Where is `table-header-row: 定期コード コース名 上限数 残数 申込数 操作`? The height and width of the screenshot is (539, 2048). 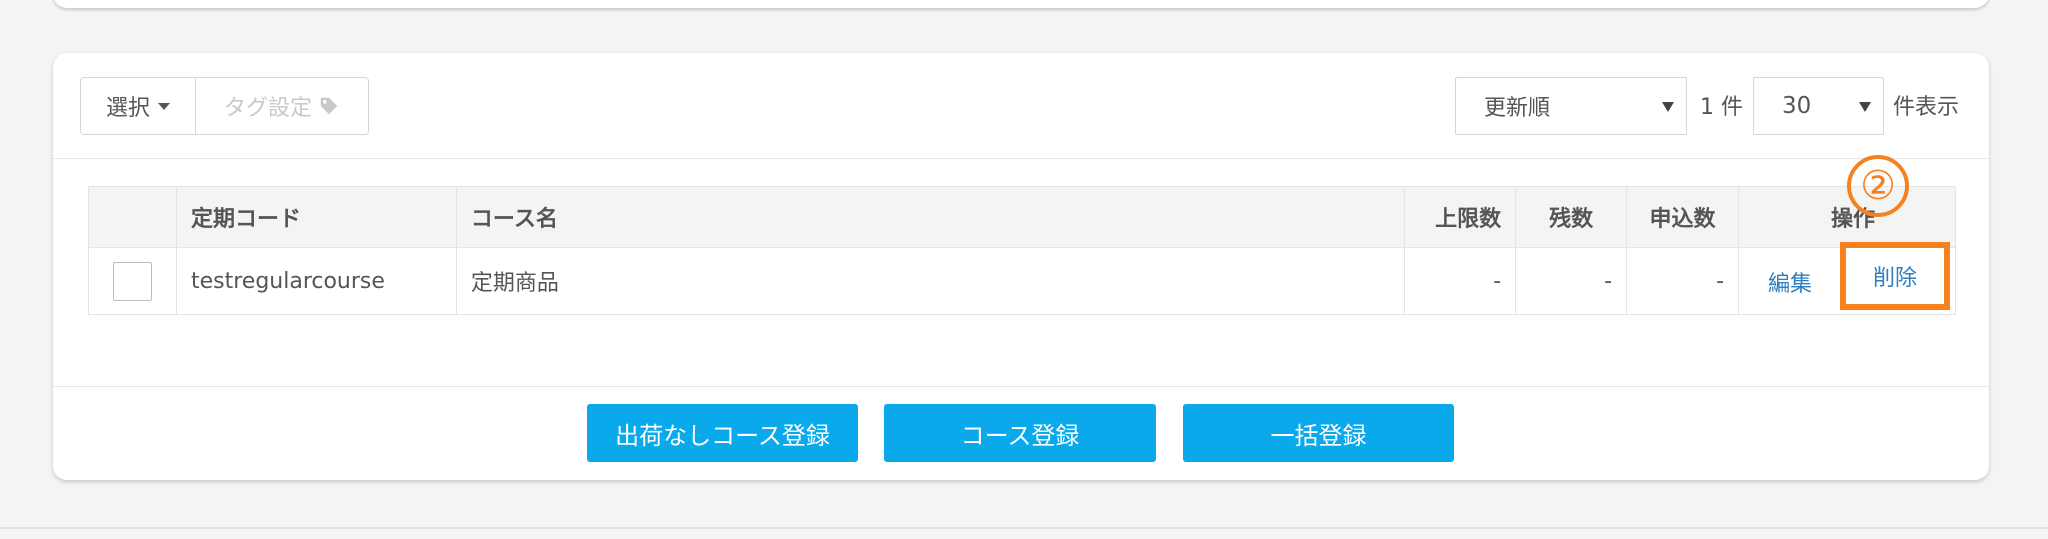
table-header-row: 定期コード コース名 上限数 残数 申込数 操作 is located at coordinates (1022, 217).